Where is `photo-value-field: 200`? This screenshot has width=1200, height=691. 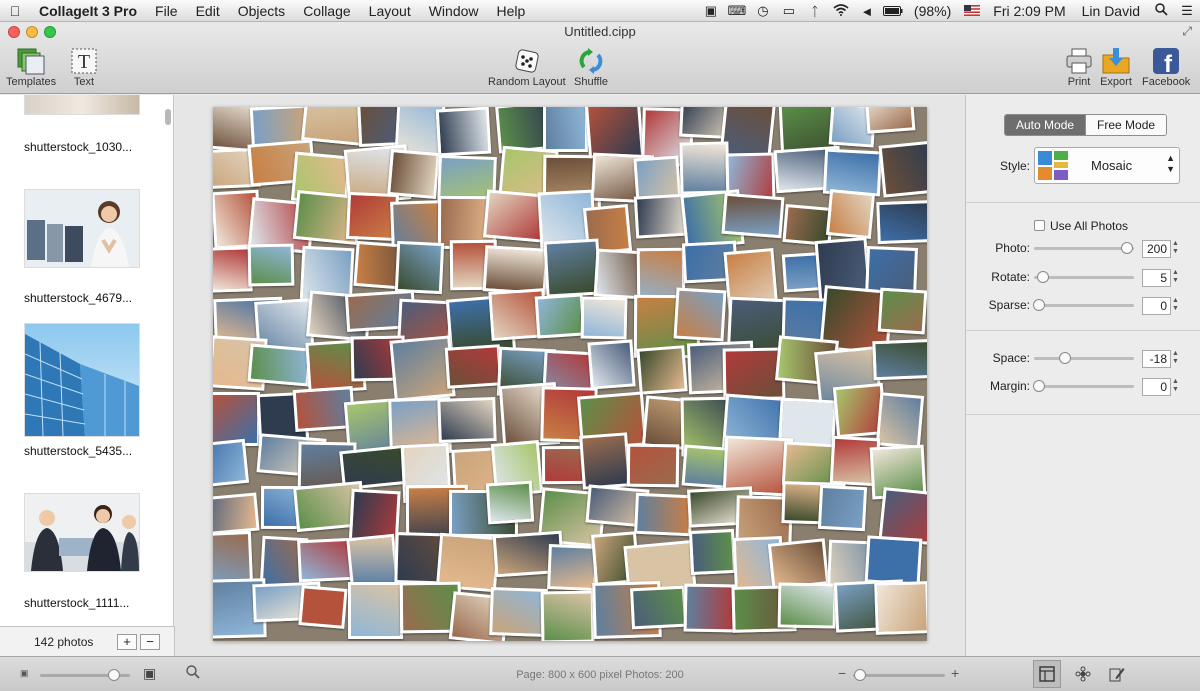
photo-value-field: 200 is located at coordinates (1156, 249).